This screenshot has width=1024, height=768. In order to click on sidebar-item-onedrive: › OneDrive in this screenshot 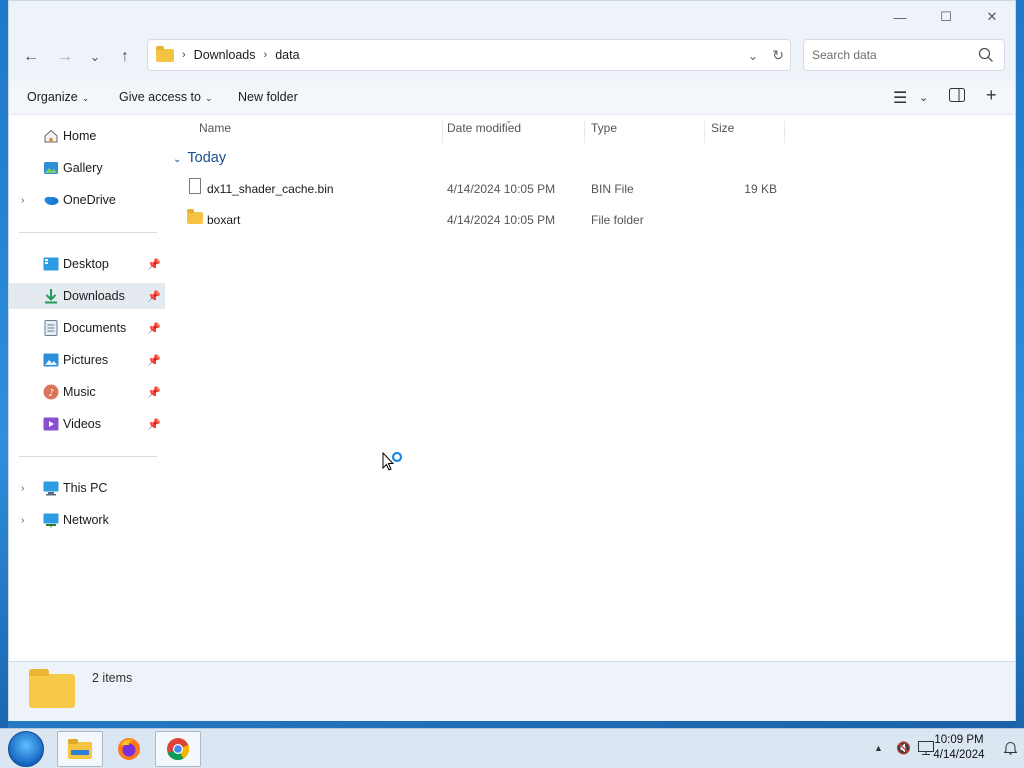, I will do `click(87, 200)`.